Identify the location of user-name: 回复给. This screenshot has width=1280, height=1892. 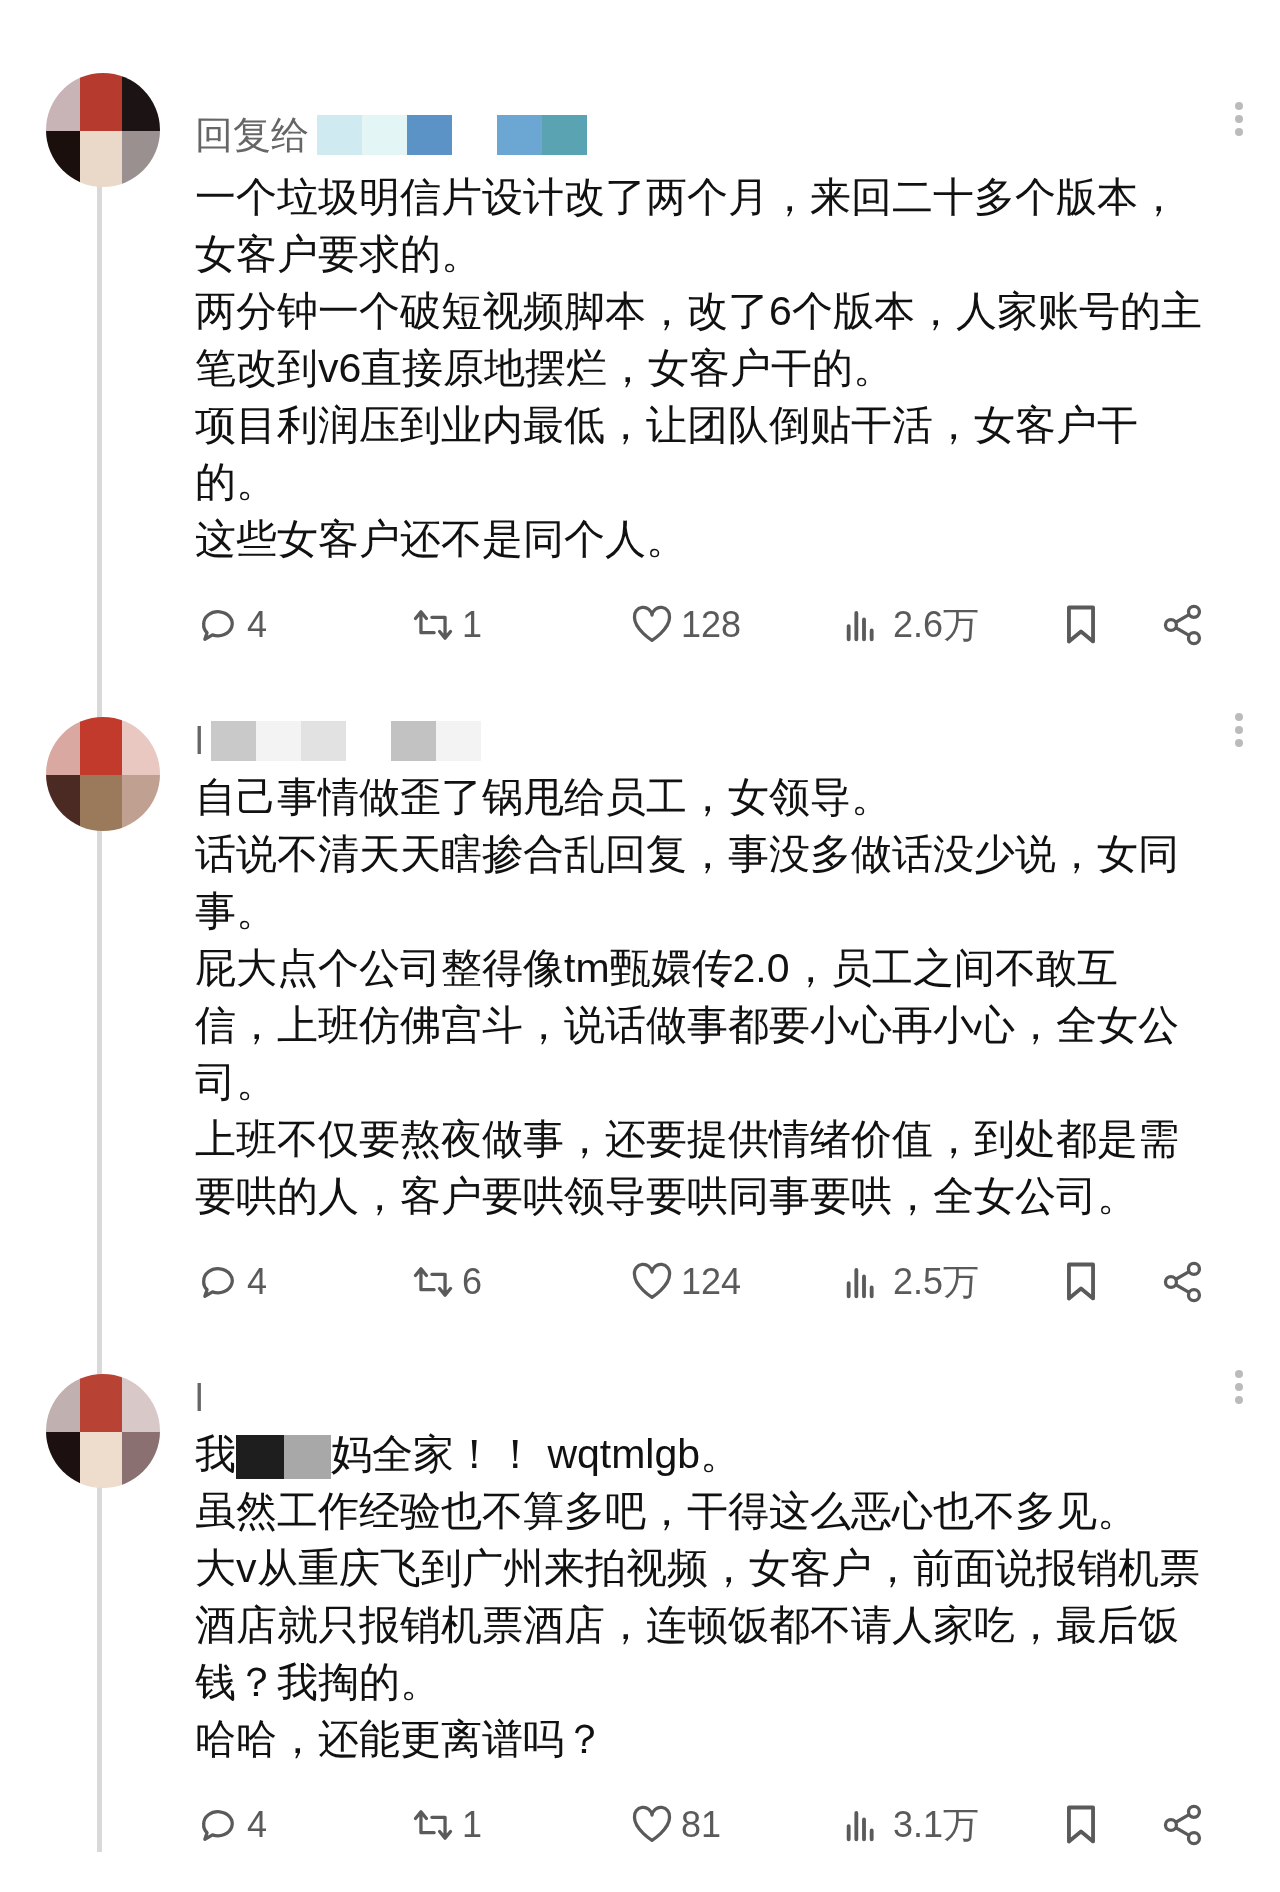
(252, 135).